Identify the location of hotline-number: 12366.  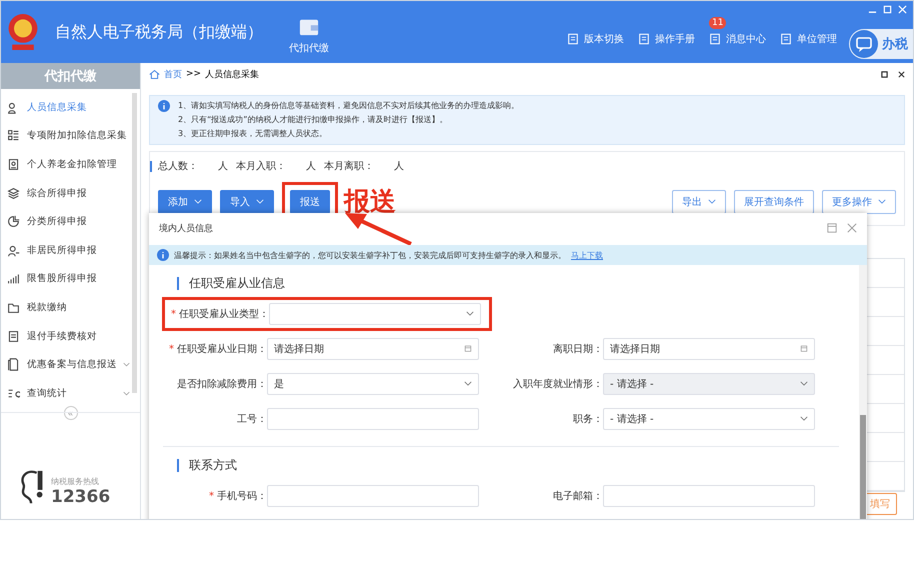
(80, 497).